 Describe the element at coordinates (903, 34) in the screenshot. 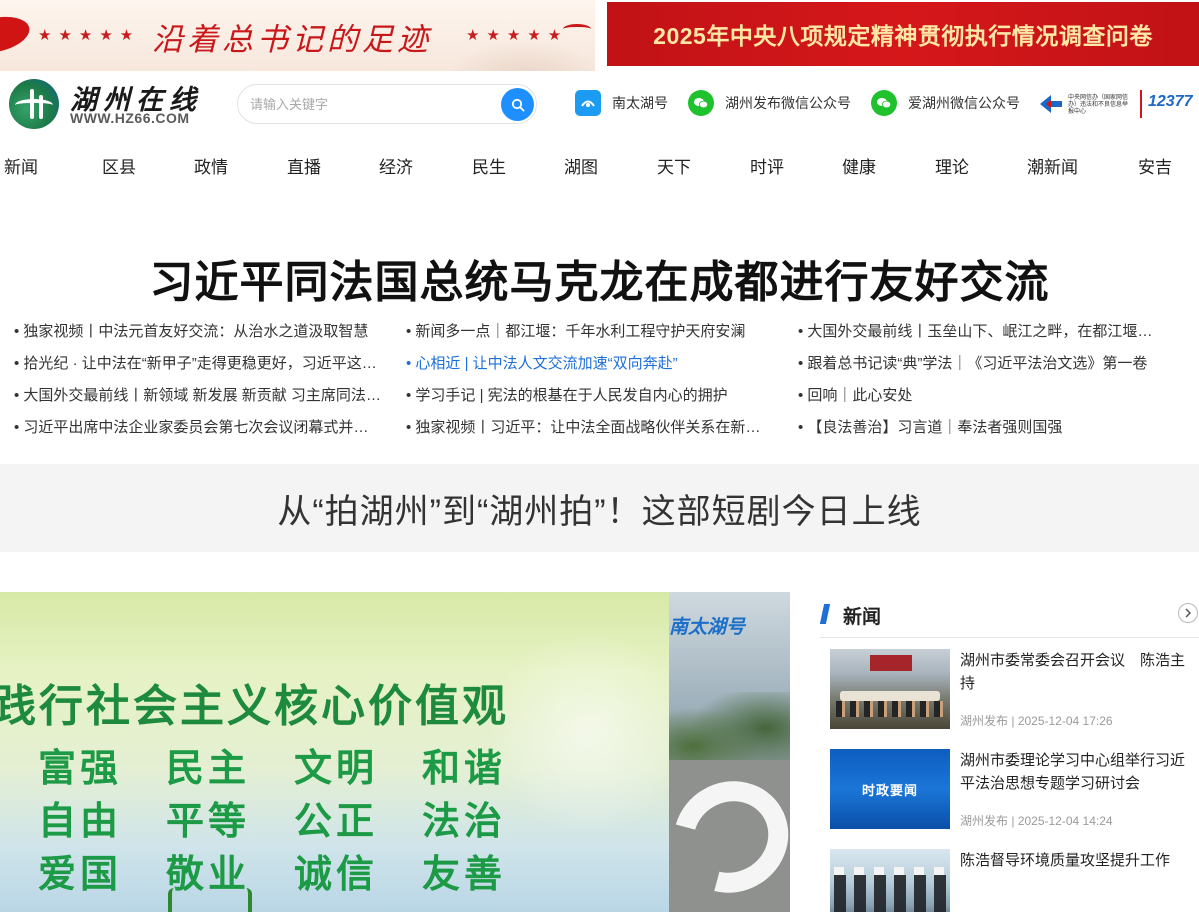

I see `banner-survey: 2025年中央八项规定精神贯彻执行情况调查问卷` at that location.